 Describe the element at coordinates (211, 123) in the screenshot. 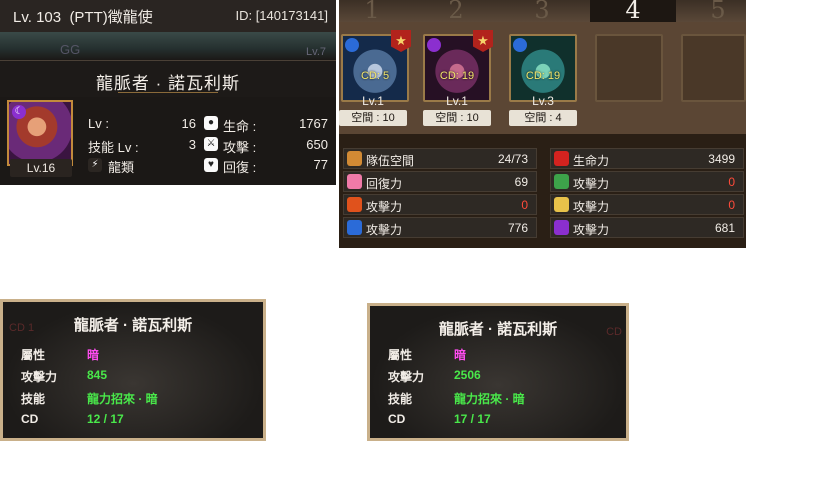

I see `hp-icon: ●` at that location.